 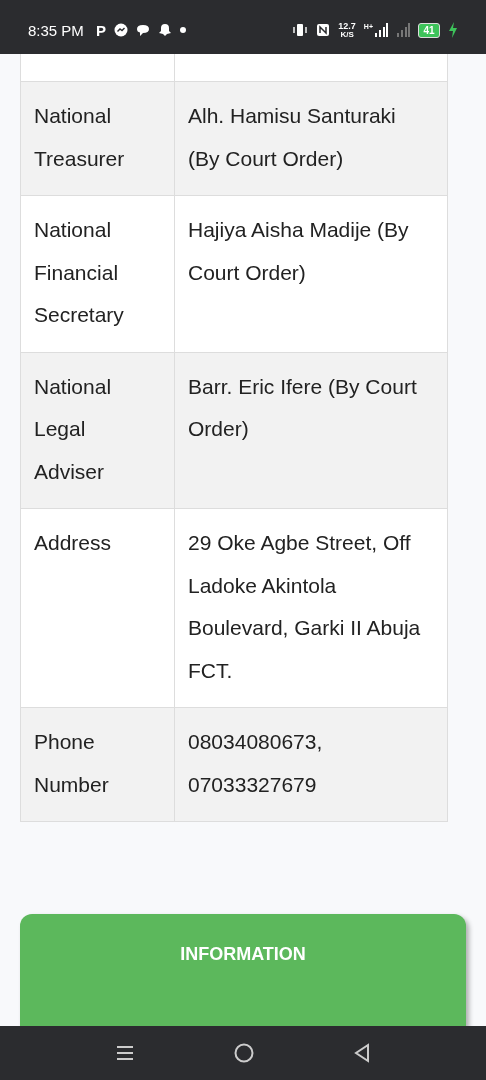 I want to click on row-value: 08034080673, 07033327679, so click(x=255, y=763).